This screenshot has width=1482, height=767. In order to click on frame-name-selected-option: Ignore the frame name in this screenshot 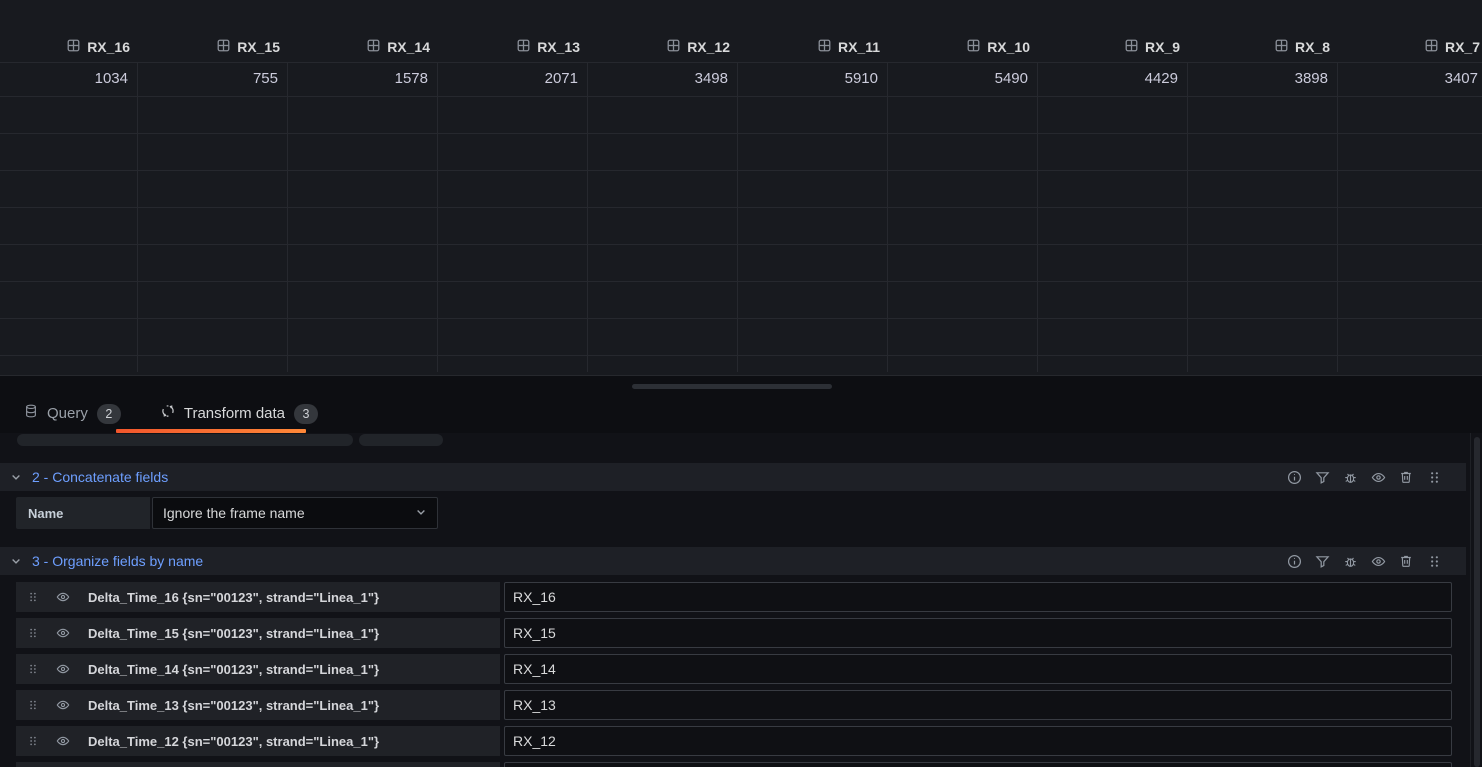, I will do `click(234, 513)`.